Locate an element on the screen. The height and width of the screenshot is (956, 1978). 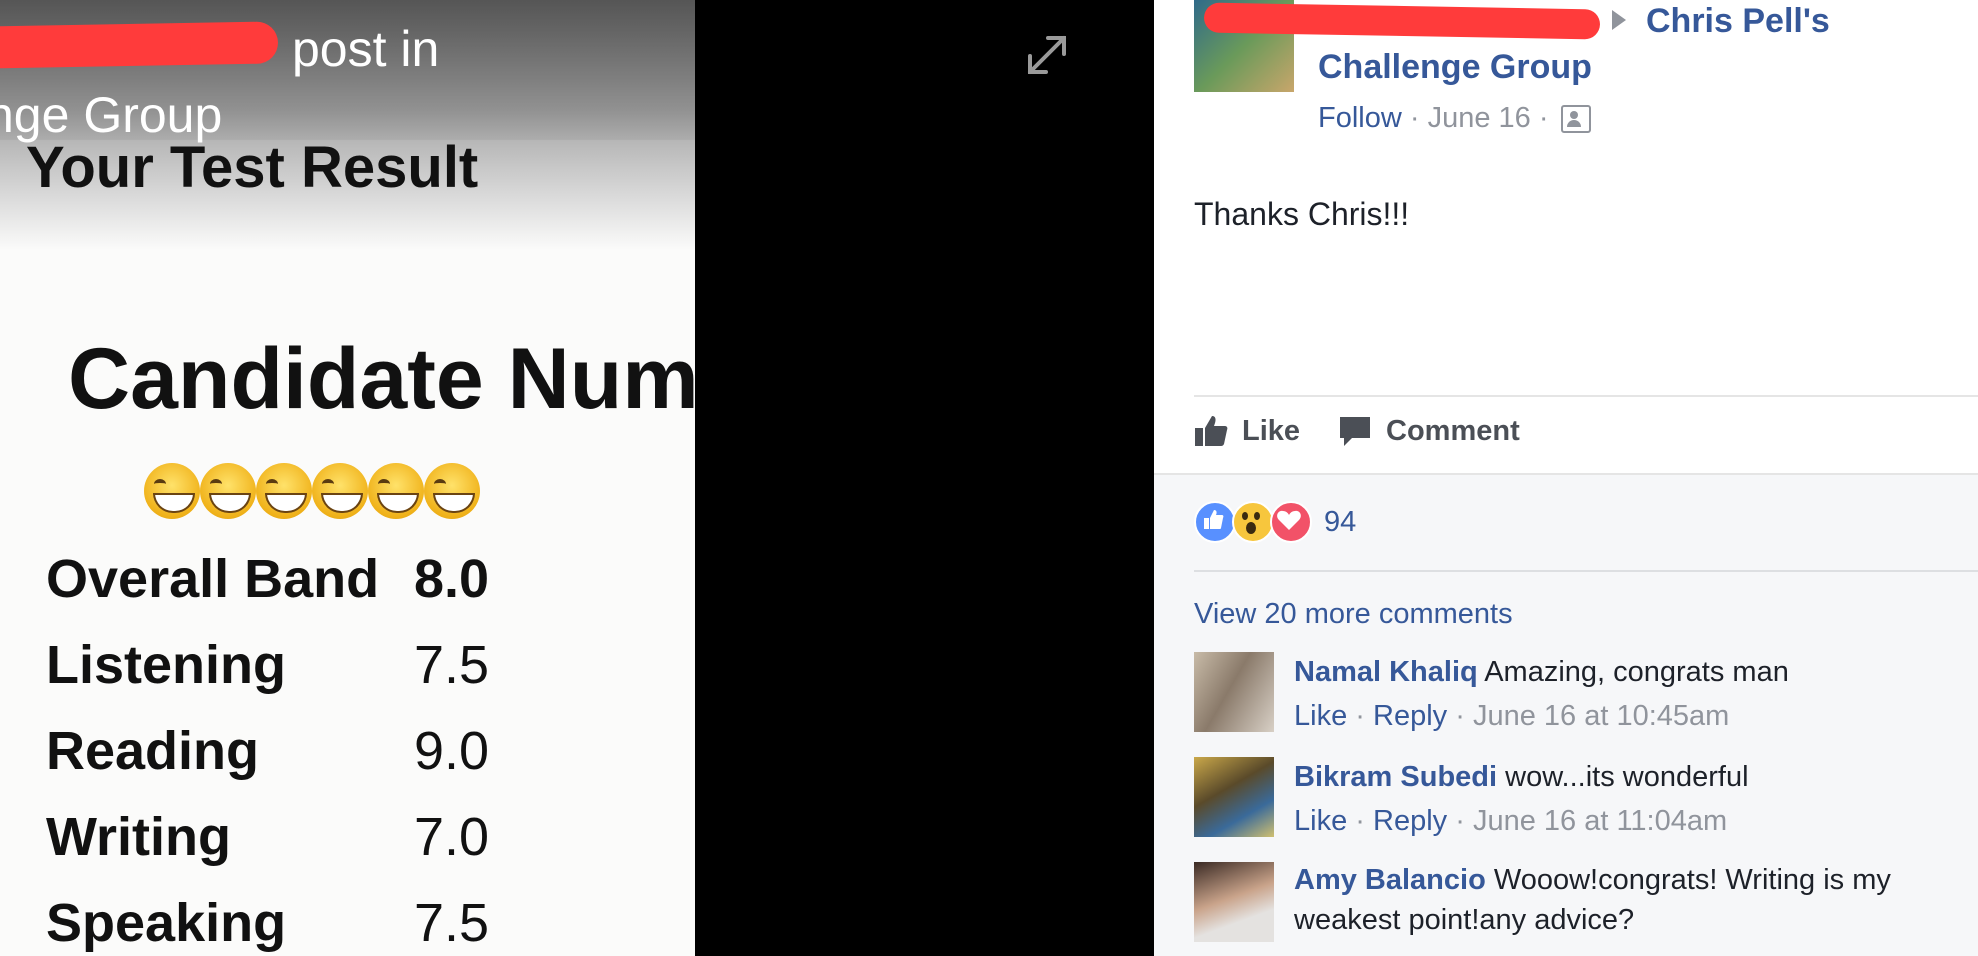
caption-line-2: nge Group is located at coordinates (111, 115).